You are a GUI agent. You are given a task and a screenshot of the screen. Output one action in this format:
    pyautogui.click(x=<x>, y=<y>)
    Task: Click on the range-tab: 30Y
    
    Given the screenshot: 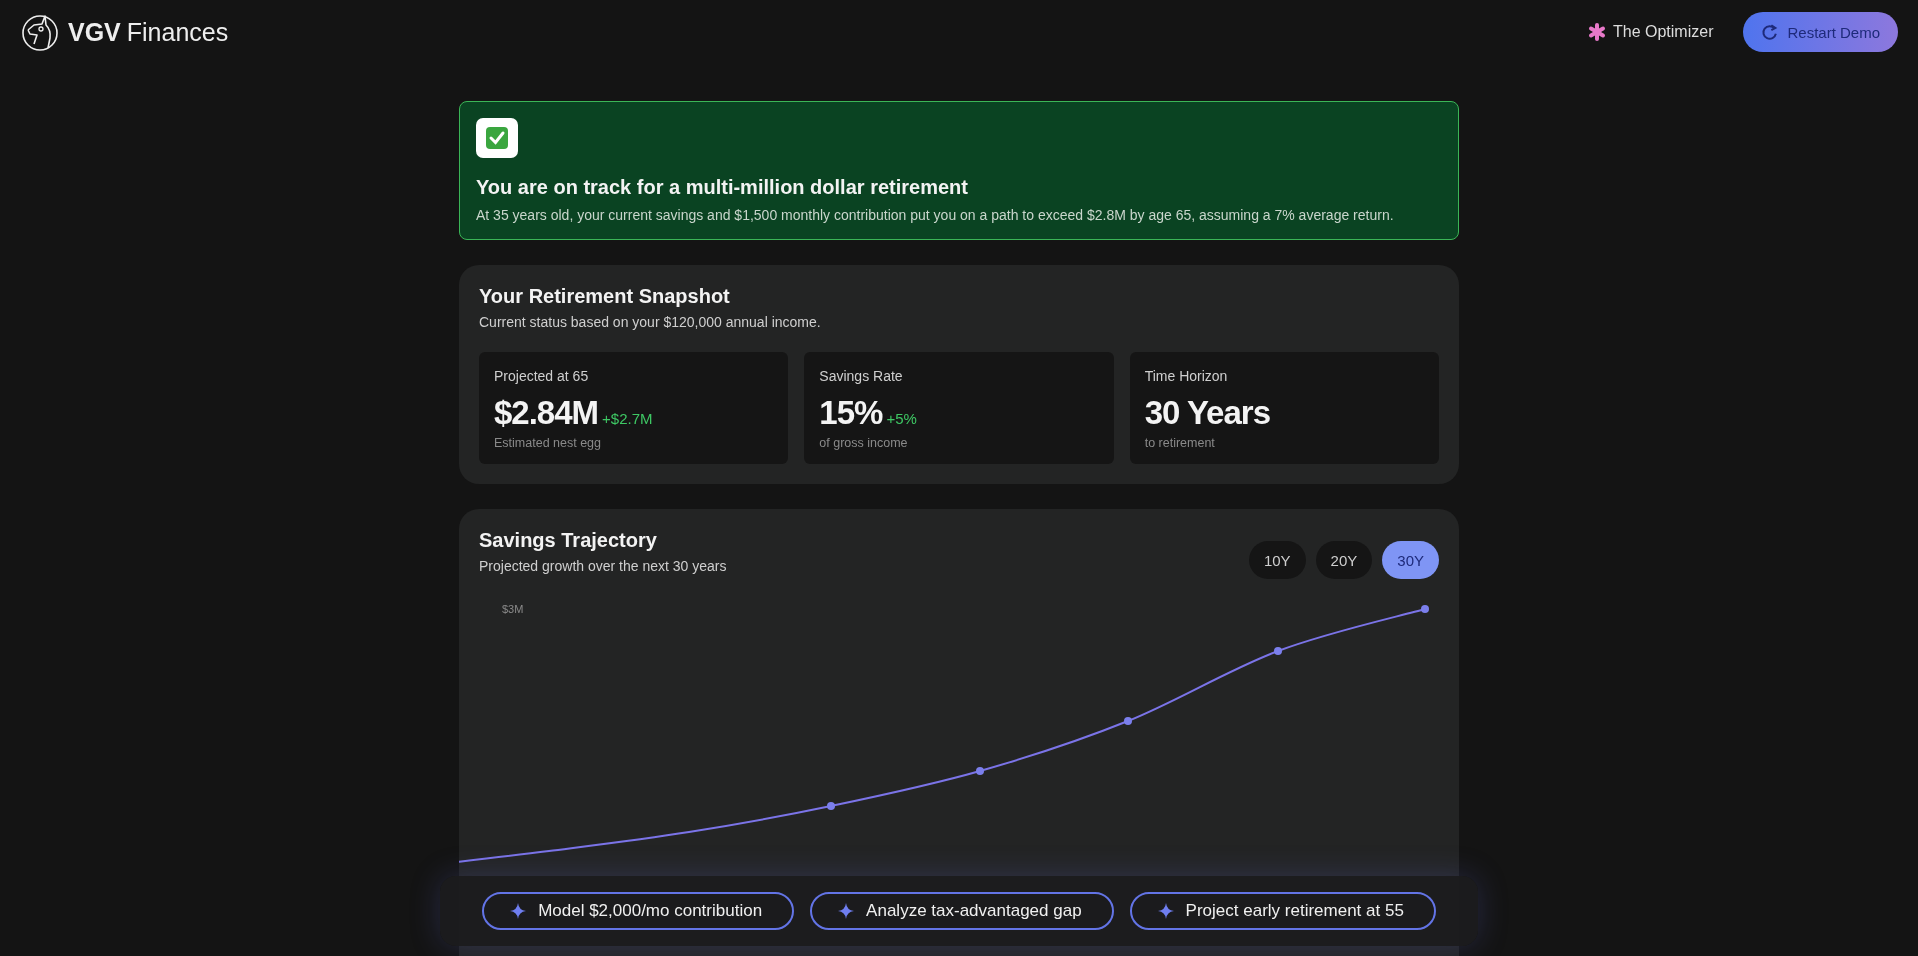 What is the action you would take?
    pyautogui.click(x=1410, y=560)
    